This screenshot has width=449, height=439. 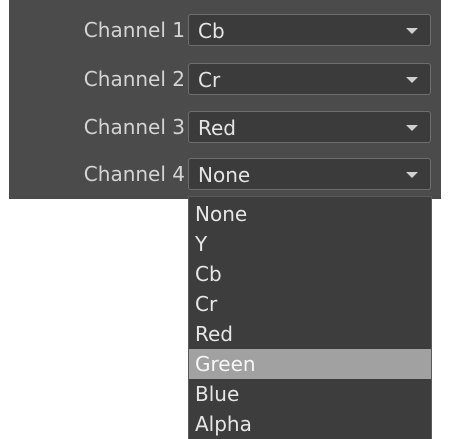 What do you see at coordinates (310, 424) in the screenshot?
I see `dropdown-option-alpha: Alpha` at bounding box center [310, 424].